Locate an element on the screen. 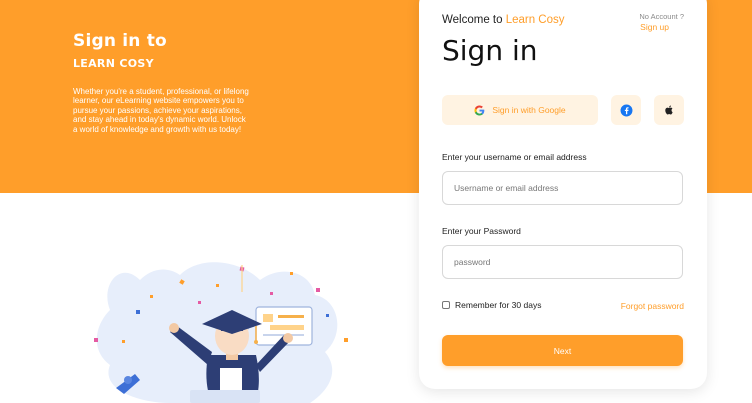 The width and height of the screenshot is (752, 403). no-account-label: No Account ? is located at coordinates (661, 16).